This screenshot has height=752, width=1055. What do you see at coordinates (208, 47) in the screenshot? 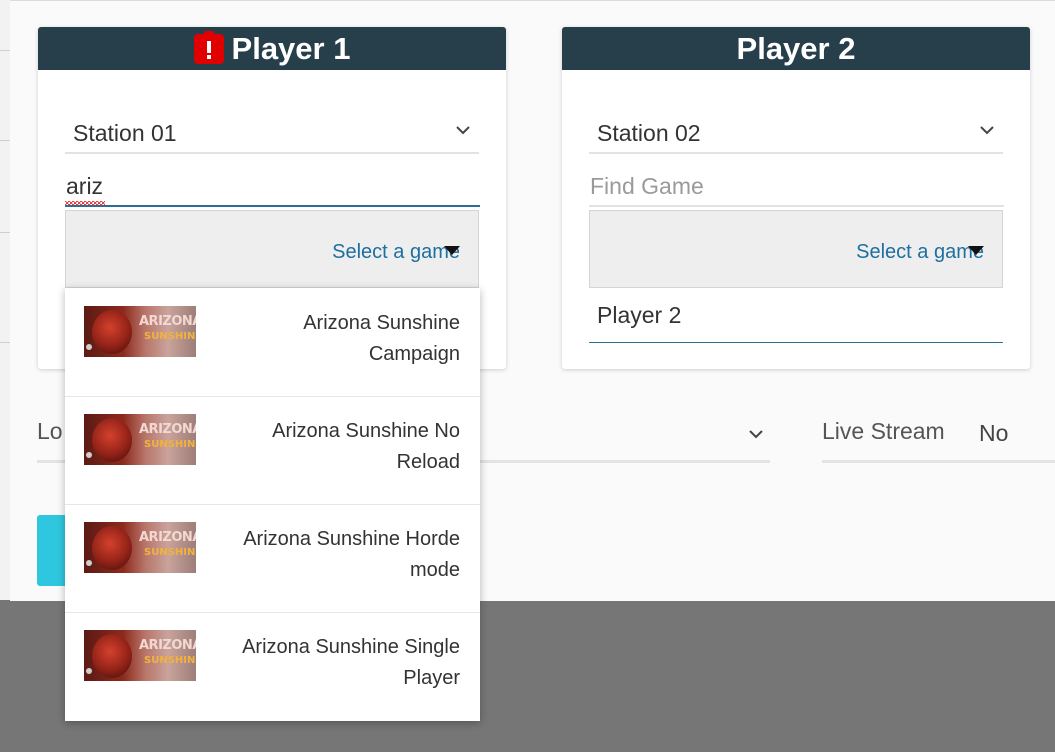
I see `alert-icon` at bounding box center [208, 47].